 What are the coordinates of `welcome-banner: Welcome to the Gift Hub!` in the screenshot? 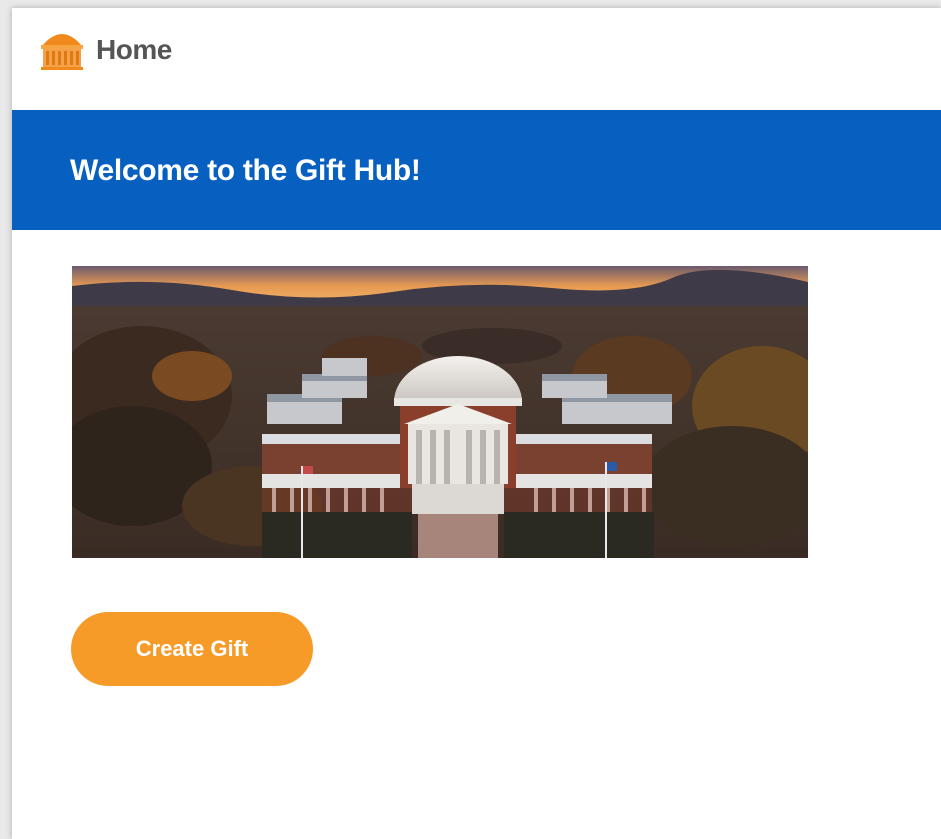 It's located at (476, 170).